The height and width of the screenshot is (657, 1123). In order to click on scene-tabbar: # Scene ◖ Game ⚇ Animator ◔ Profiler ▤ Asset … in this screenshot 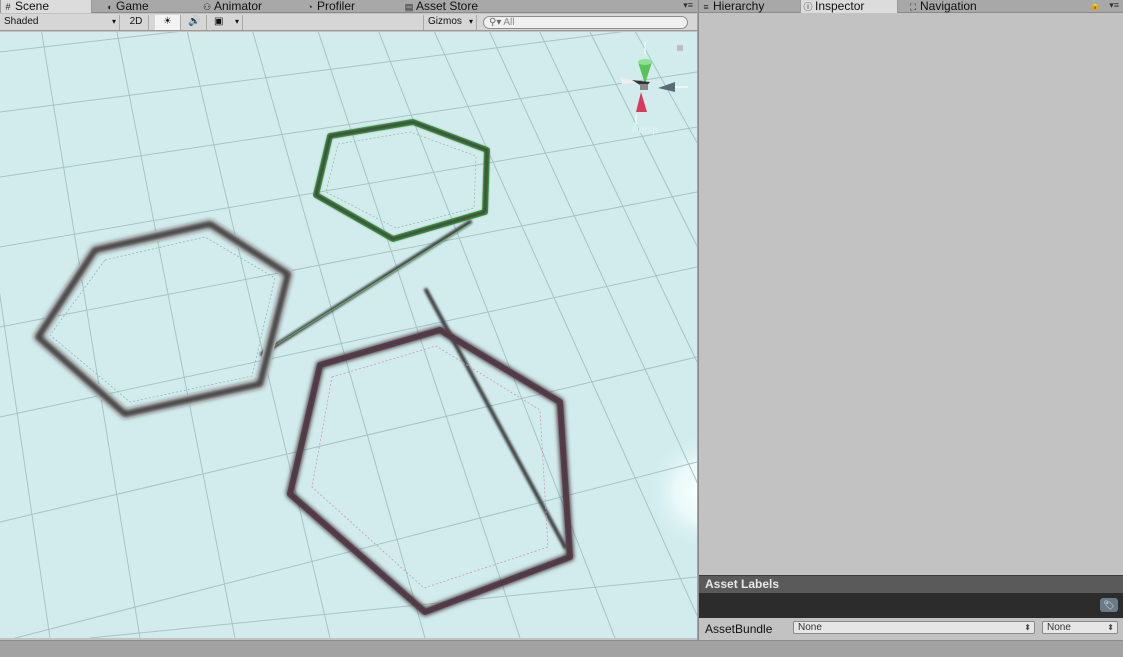, I will do `click(348, 6)`.